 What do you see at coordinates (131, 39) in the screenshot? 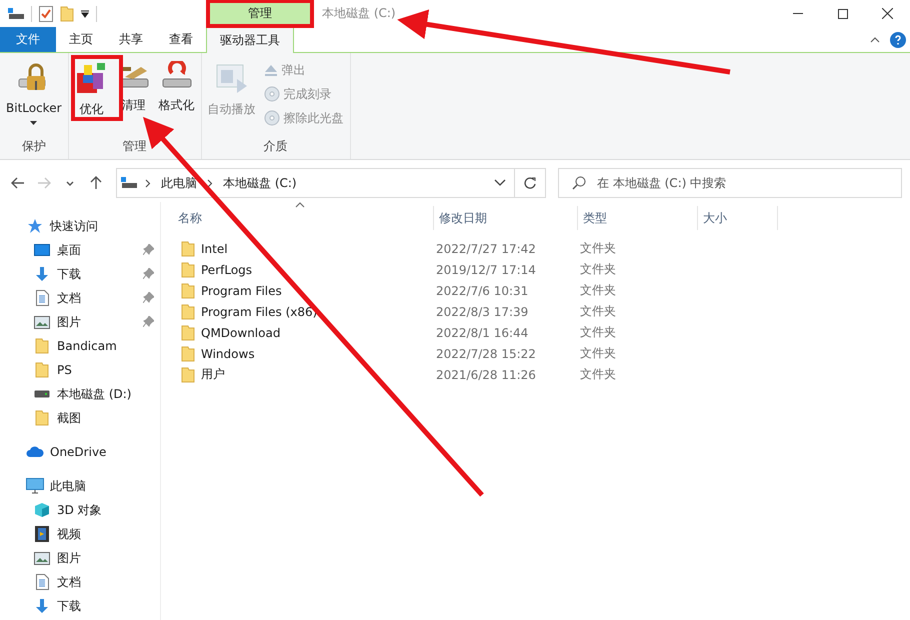
I see `ribbon-tab: 共享` at bounding box center [131, 39].